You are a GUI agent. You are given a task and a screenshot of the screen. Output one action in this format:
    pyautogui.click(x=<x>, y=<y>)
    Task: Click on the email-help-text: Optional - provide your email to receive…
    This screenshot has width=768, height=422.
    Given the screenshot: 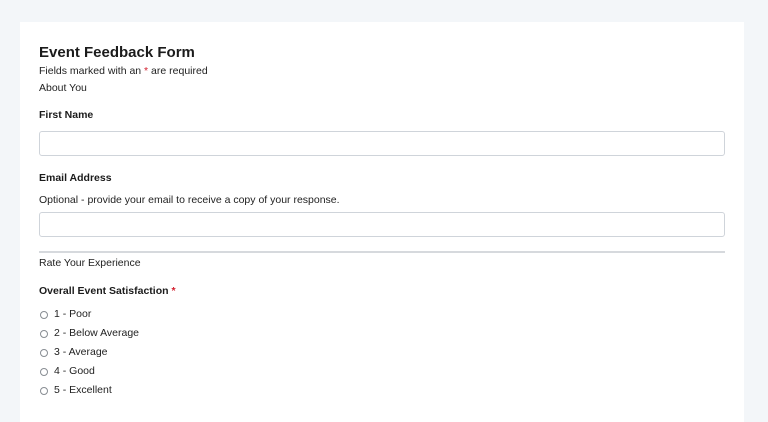 What is the action you would take?
    pyautogui.click(x=189, y=200)
    